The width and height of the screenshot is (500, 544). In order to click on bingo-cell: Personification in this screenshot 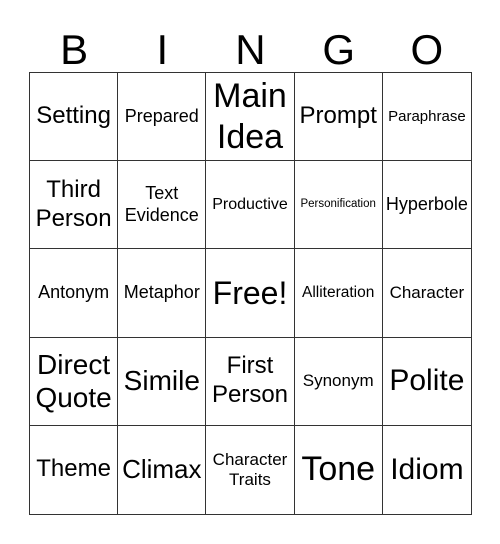, I will do `click(338, 205)`.